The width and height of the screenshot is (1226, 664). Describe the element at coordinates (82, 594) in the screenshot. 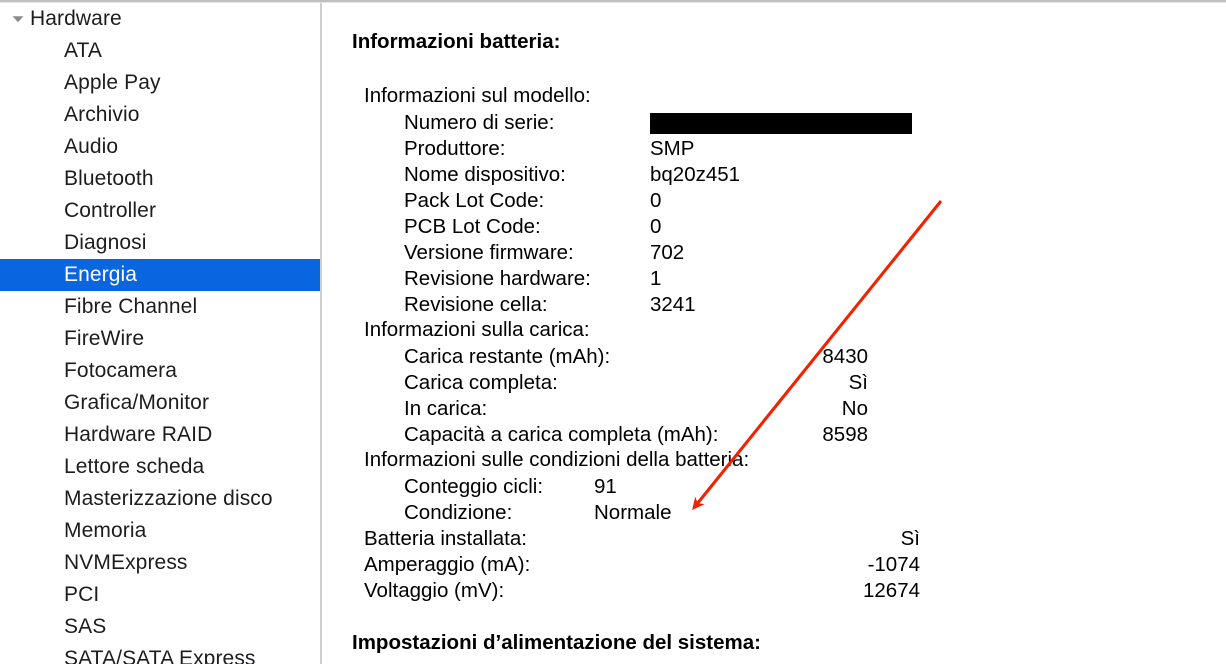

I see `sidebar-item-label: PCI` at that location.